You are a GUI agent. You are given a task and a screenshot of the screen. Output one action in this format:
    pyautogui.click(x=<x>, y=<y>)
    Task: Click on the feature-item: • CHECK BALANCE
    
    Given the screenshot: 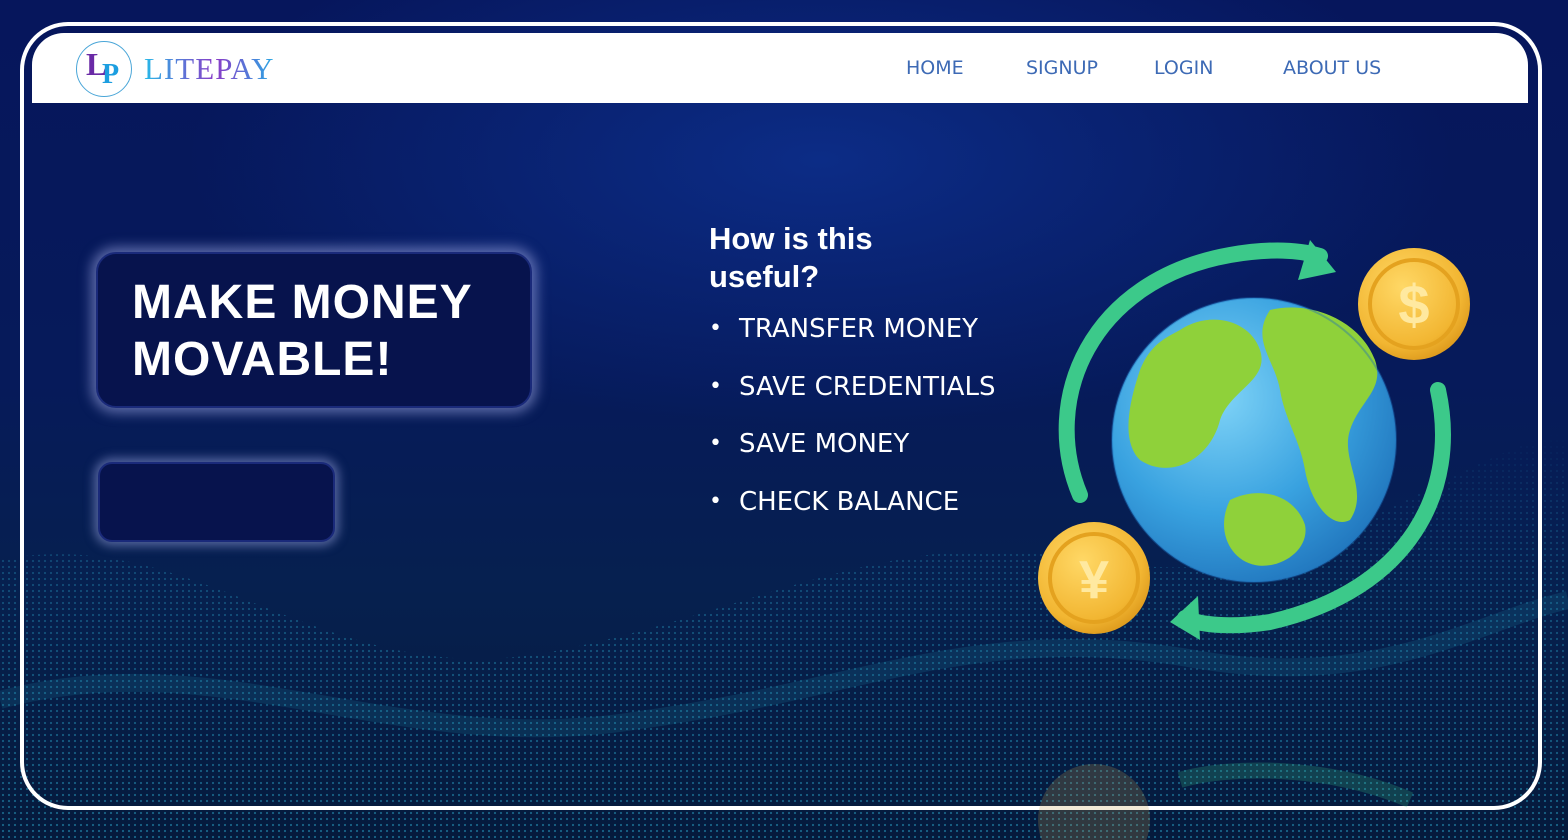 What is the action you would take?
    pyautogui.click(x=852, y=510)
    